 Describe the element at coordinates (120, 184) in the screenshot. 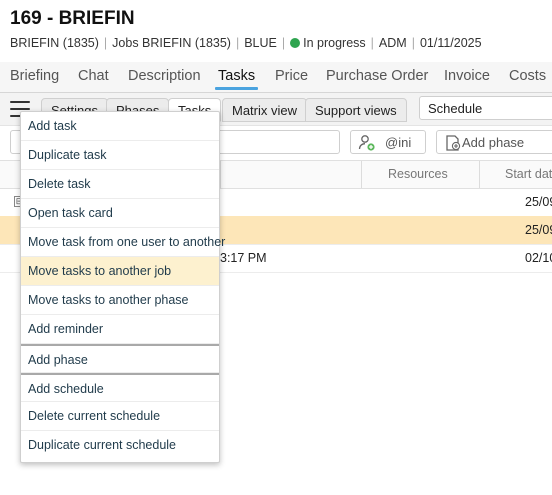

I see `menu-item-delete-task: Delete task` at that location.